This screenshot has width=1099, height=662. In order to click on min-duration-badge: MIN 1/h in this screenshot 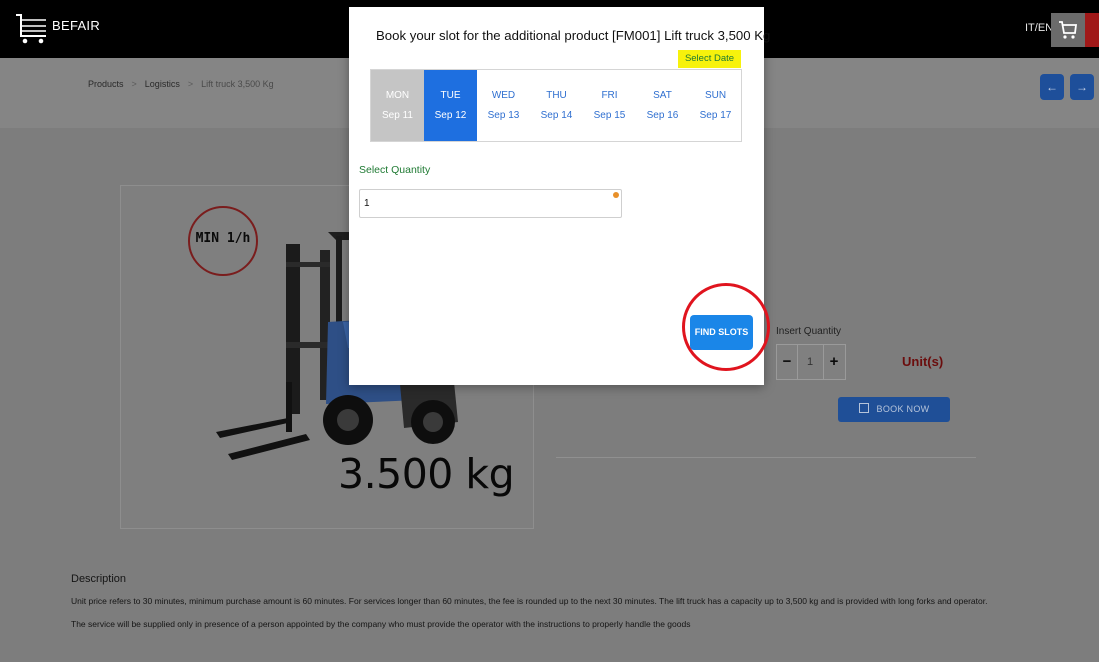, I will do `click(223, 241)`.